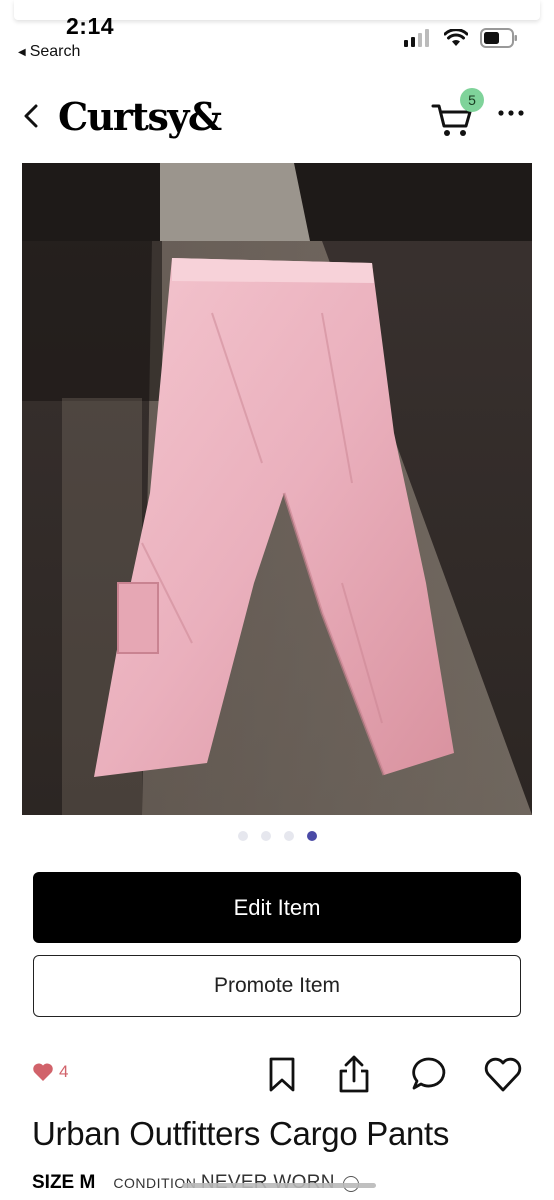 The width and height of the screenshot is (554, 1200). I want to click on home-indicator, so click(279, 1185).